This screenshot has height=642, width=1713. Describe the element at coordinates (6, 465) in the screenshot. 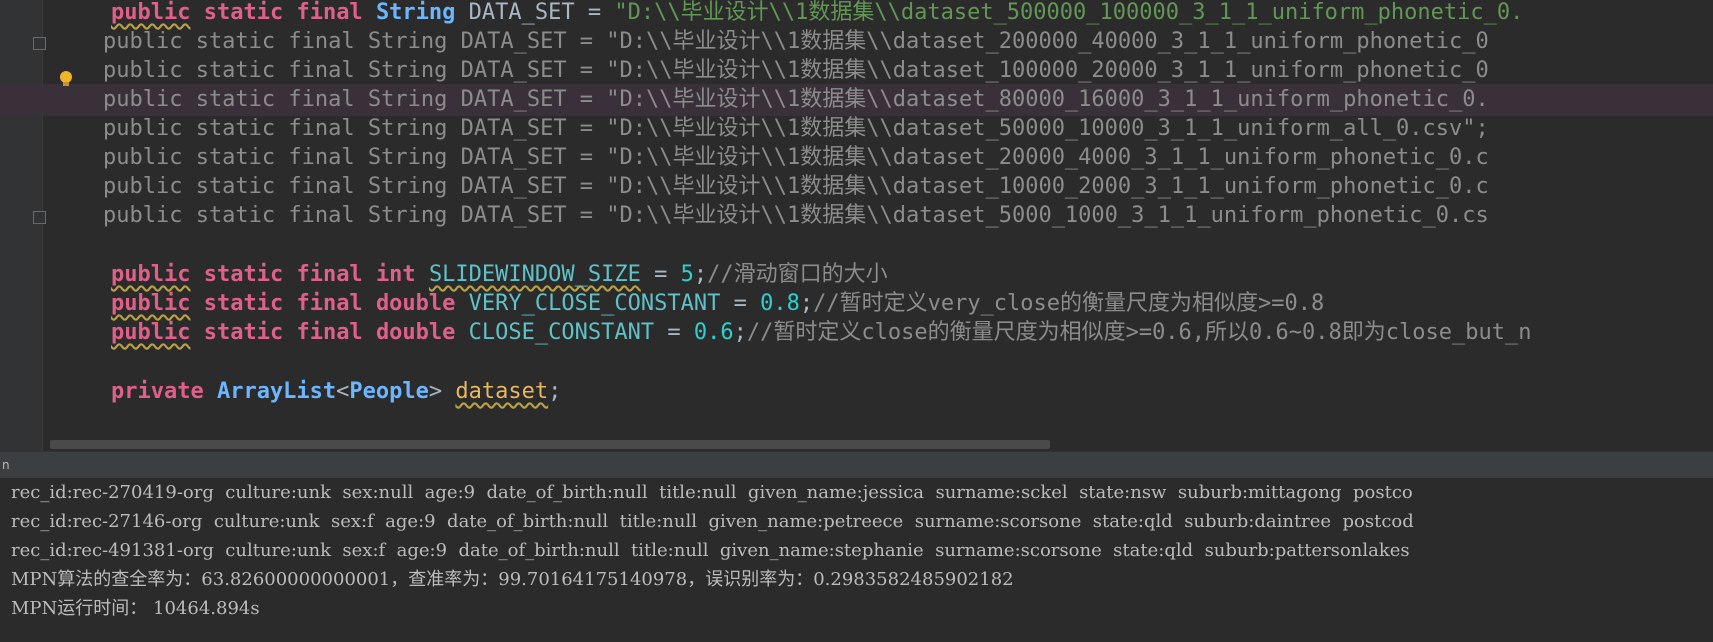

I see `console-tab-label: n` at that location.